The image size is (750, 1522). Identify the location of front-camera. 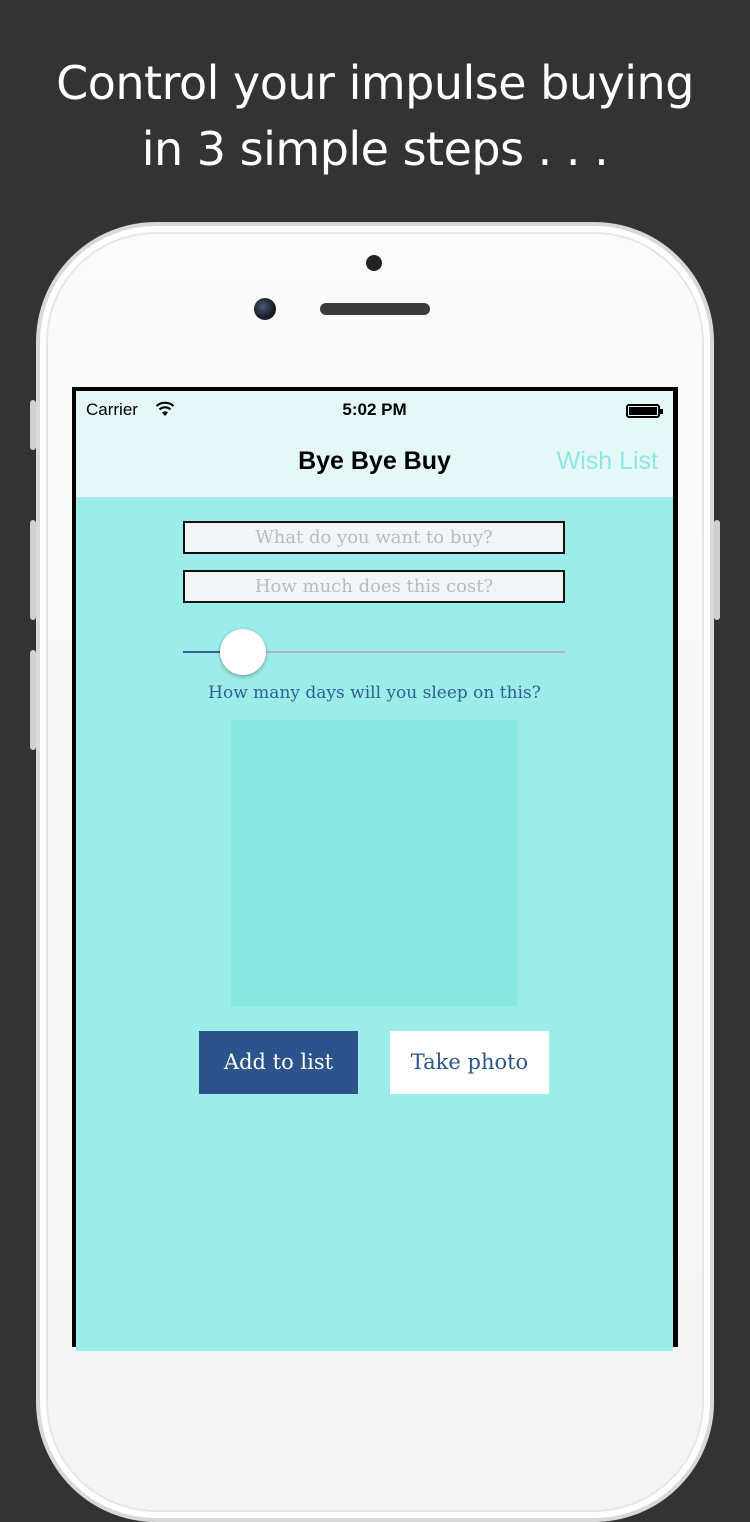
(265, 309).